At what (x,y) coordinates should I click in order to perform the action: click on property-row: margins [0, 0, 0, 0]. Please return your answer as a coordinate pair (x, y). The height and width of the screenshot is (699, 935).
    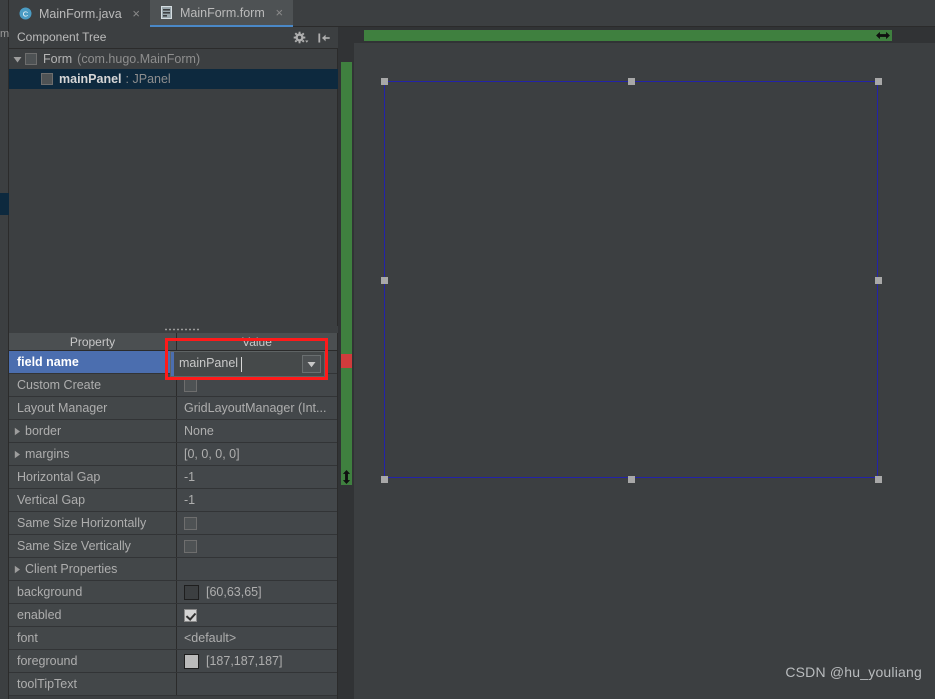
    Looking at the image, I should click on (173, 454).